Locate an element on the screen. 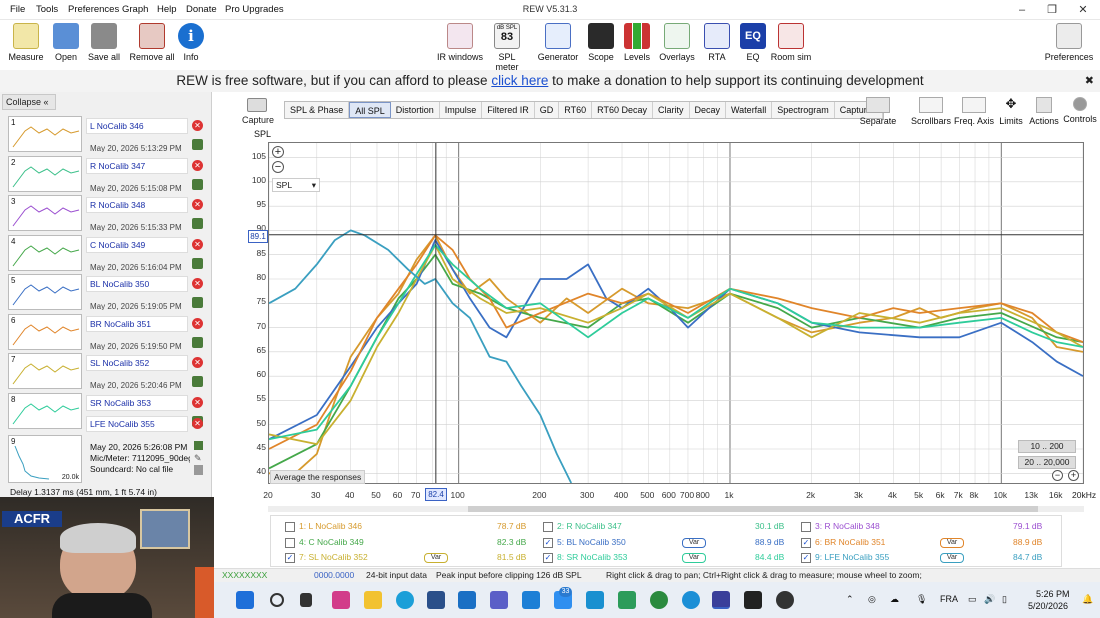  close-banner-icon: ✖ is located at coordinates (1089, 81).